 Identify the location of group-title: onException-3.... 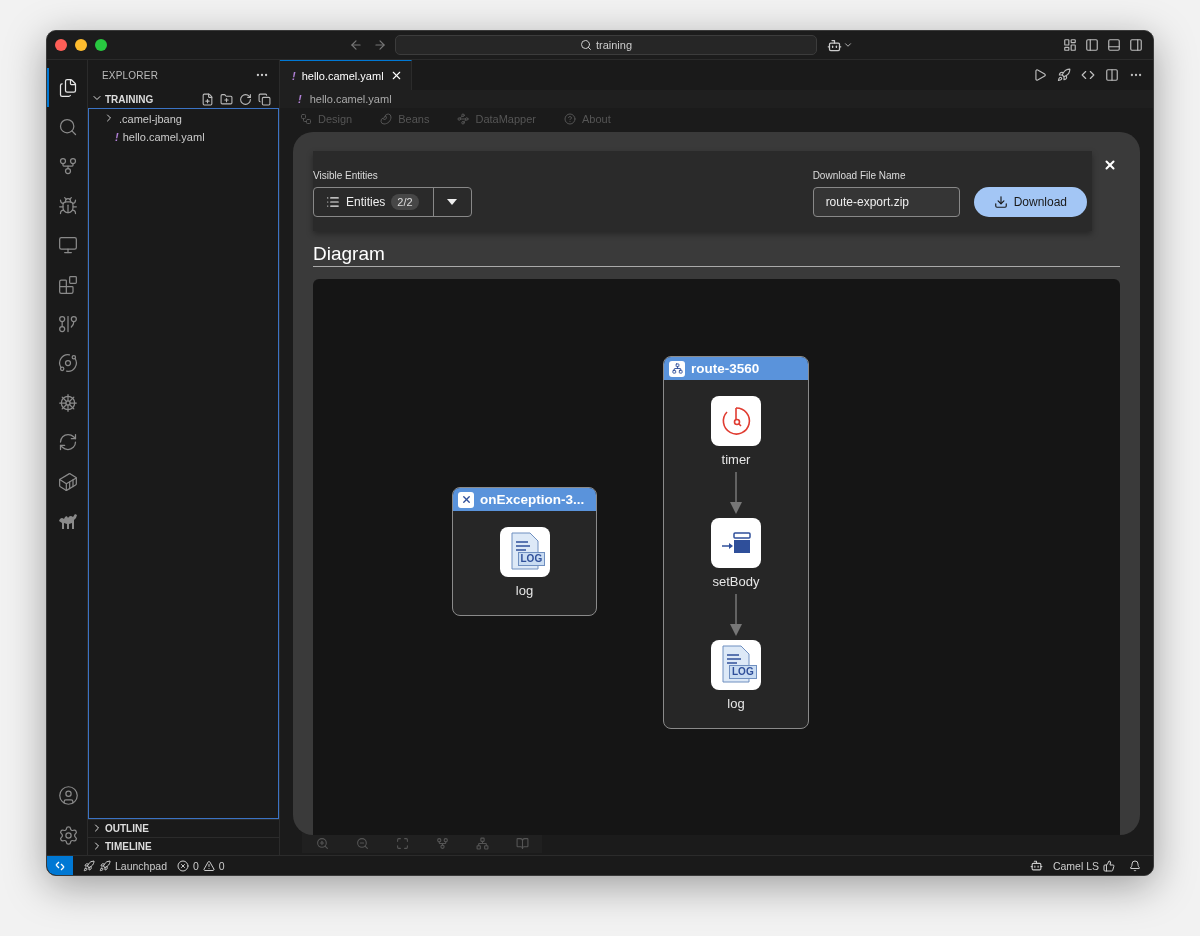
(532, 499).